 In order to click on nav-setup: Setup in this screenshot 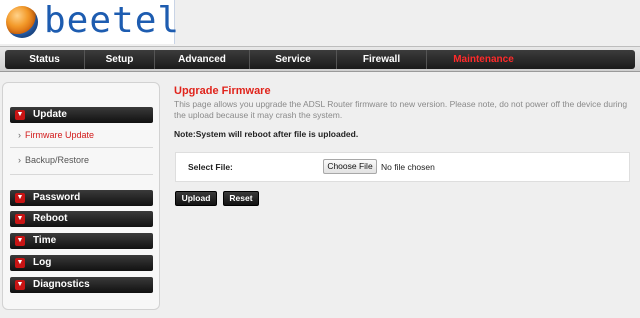, I will do `click(120, 59)`.